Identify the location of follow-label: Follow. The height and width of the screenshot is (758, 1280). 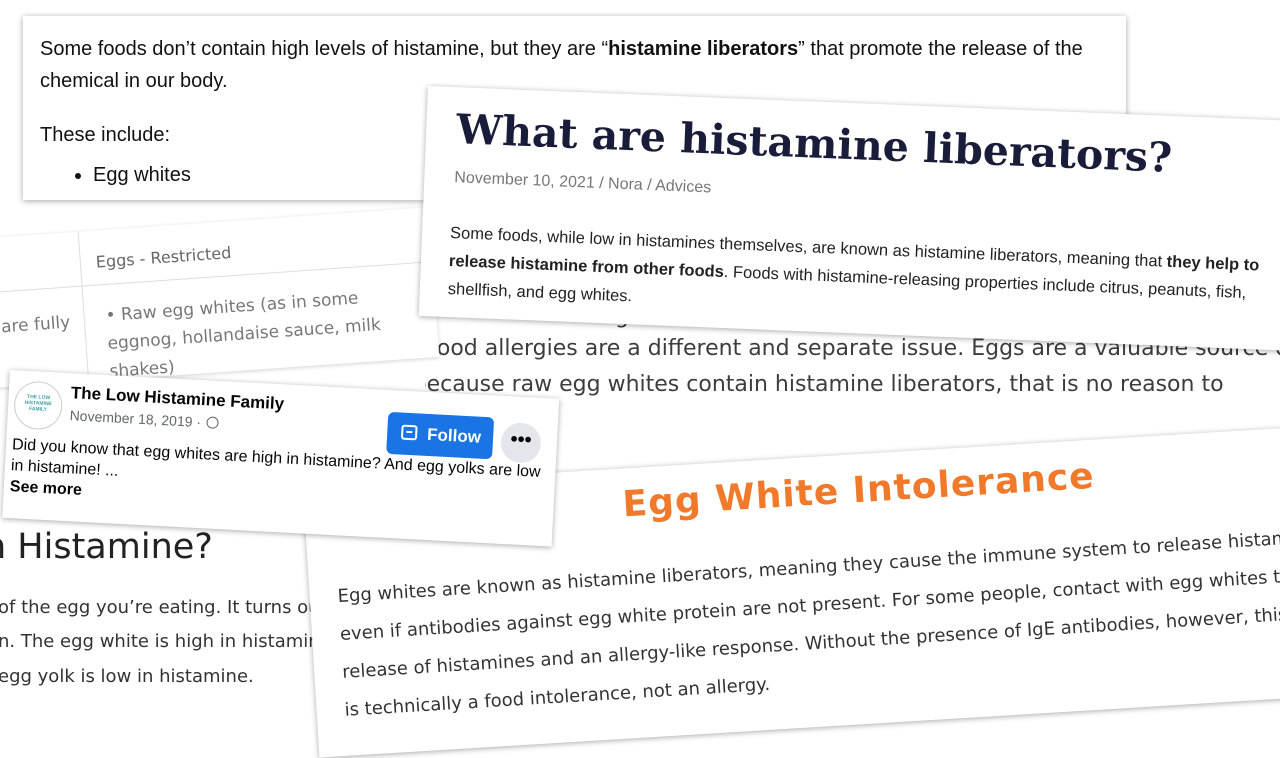
(454, 435).